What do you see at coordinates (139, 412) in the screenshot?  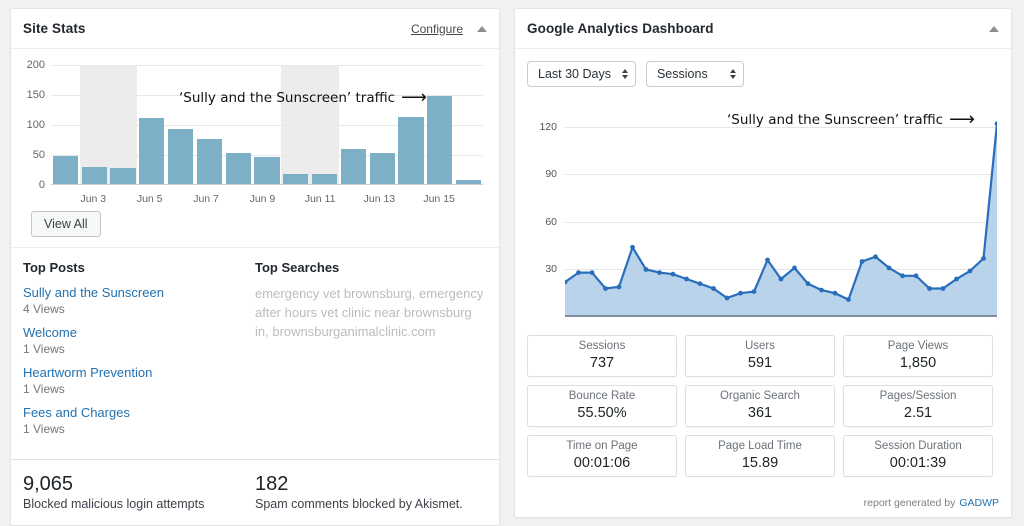 I see `top-post-link: Fees and Charges` at bounding box center [139, 412].